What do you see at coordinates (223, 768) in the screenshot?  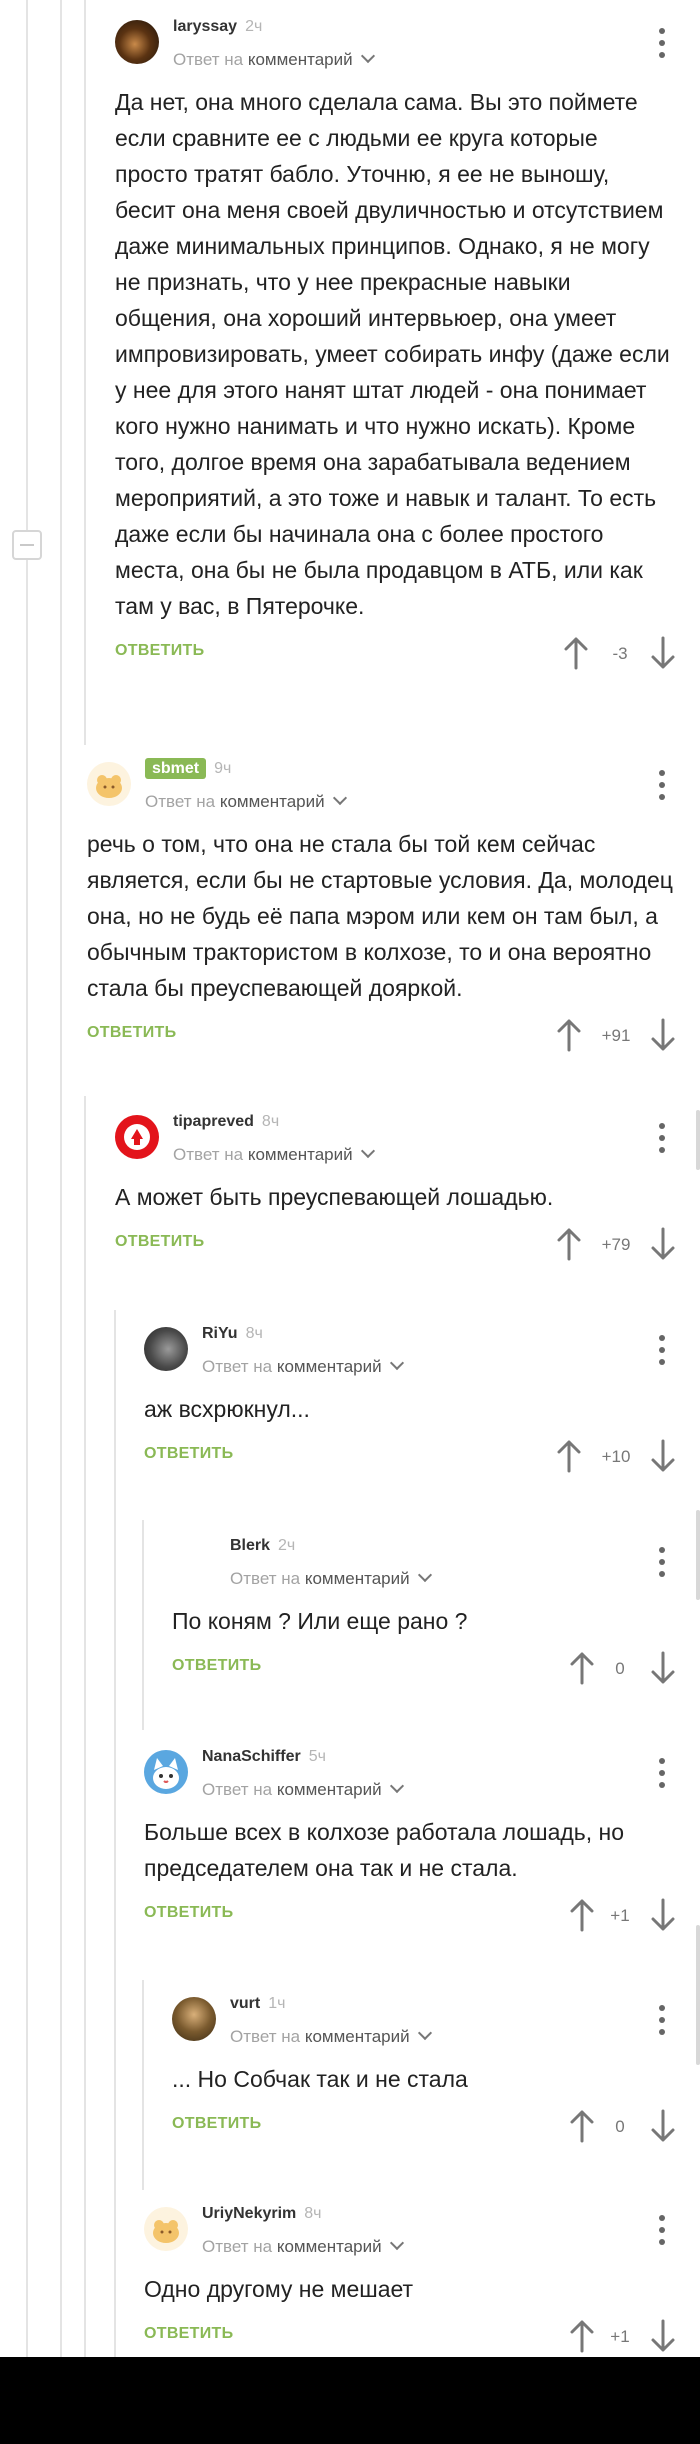 I see `comment-time: 9ч` at bounding box center [223, 768].